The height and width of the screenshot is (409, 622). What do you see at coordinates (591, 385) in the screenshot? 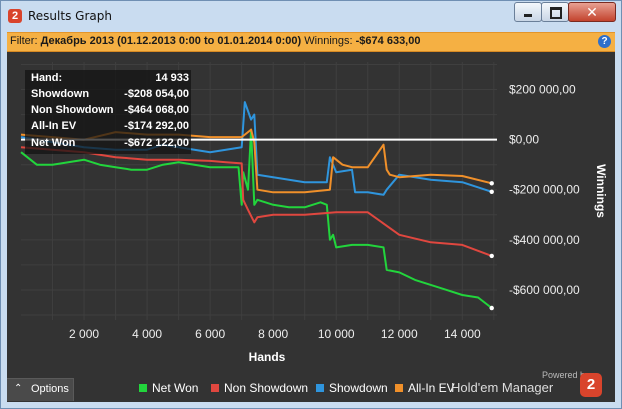
I see `brand-logo-icon: 2` at bounding box center [591, 385].